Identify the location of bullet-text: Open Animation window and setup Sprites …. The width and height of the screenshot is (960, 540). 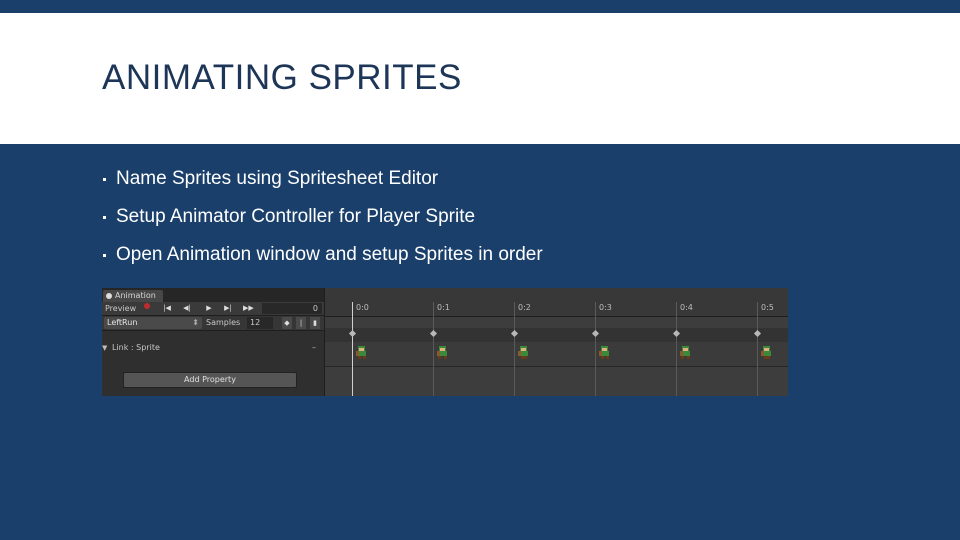
(329, 254).